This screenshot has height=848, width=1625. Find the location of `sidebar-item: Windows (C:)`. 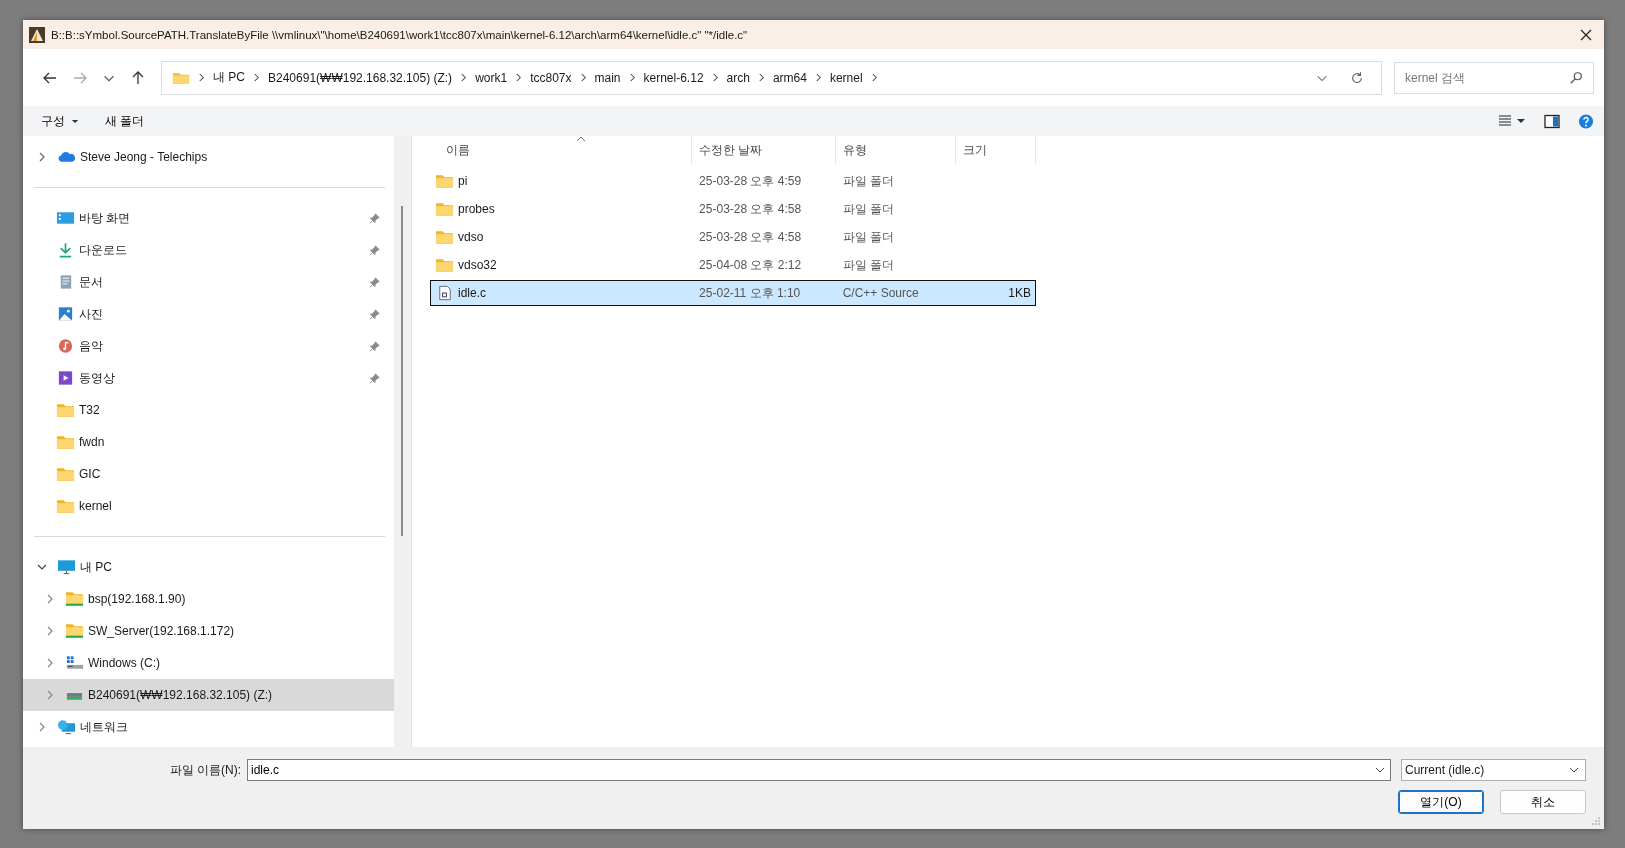

sidebar-item: Windows (C:) is located at coordinates (124, 663).